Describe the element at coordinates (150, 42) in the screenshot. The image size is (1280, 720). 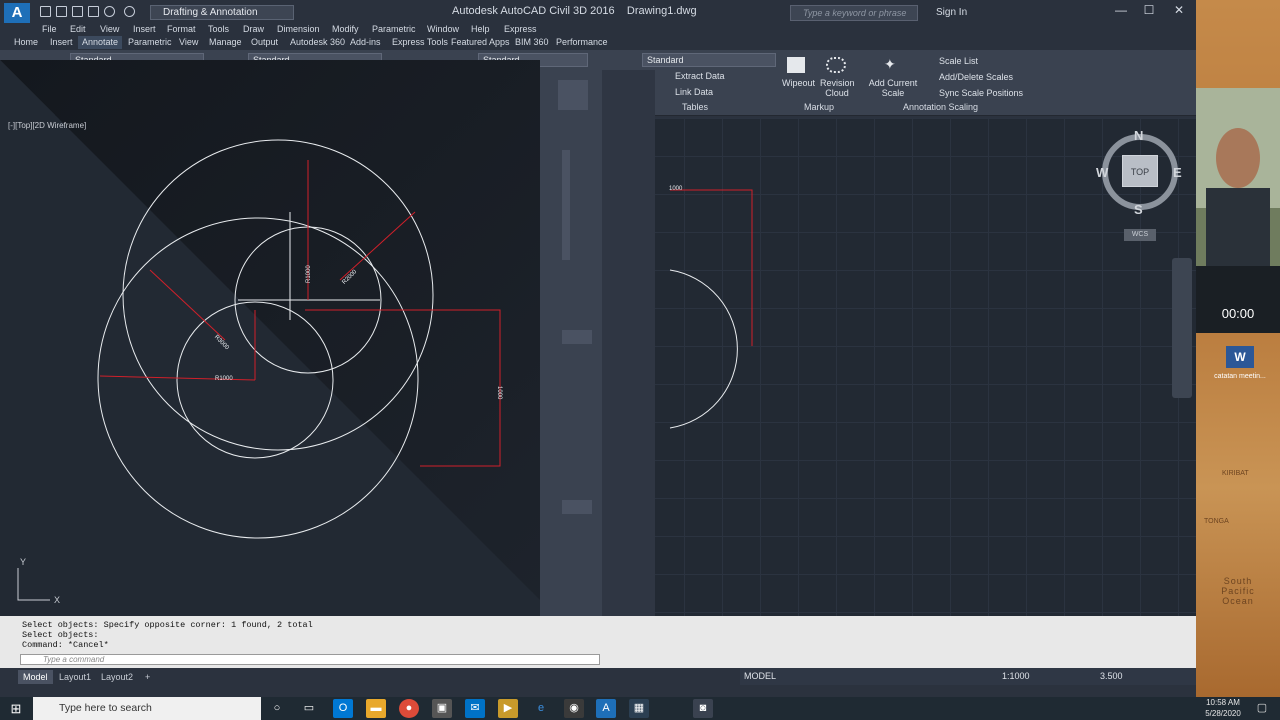
I see `tab-parametric: Parametric` at that location.